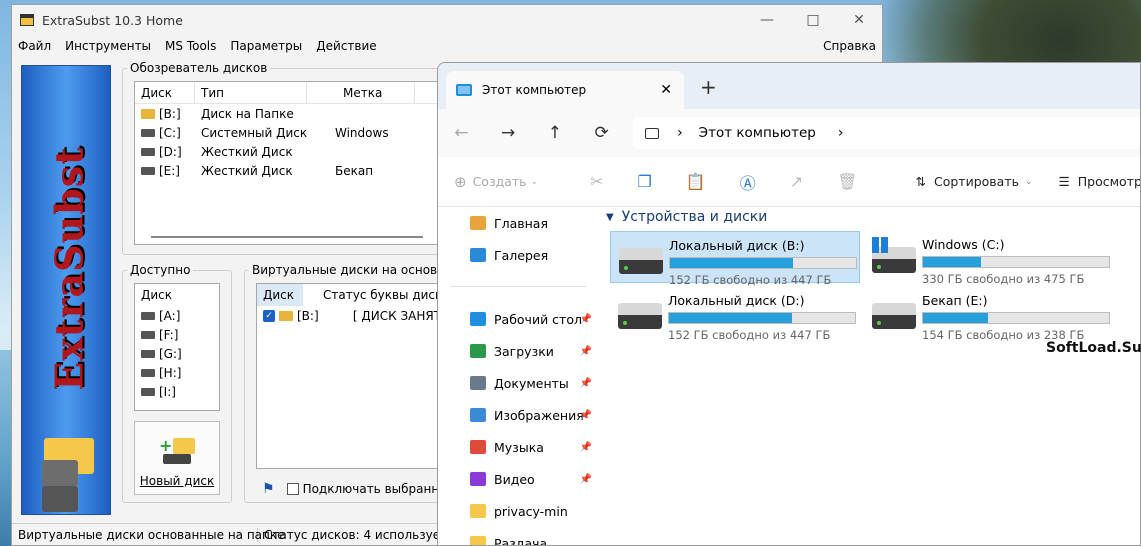  I want to click on sidebar-item-label: Рабочий стол, so click(538, 319).